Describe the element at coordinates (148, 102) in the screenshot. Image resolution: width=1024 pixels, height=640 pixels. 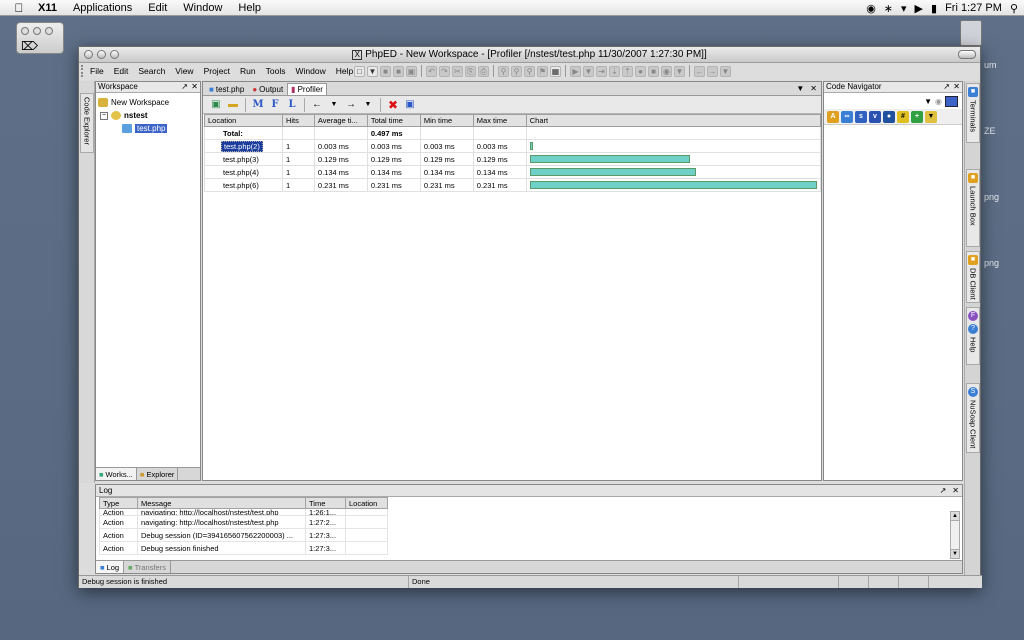
I see `tree-node-workspace: New Workspace` at that location.